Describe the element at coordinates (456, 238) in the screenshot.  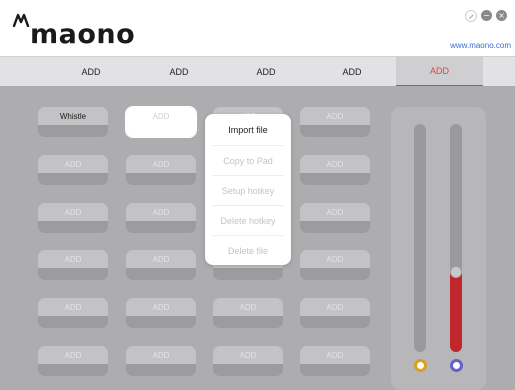
I see `volume-slider-right` at that location.